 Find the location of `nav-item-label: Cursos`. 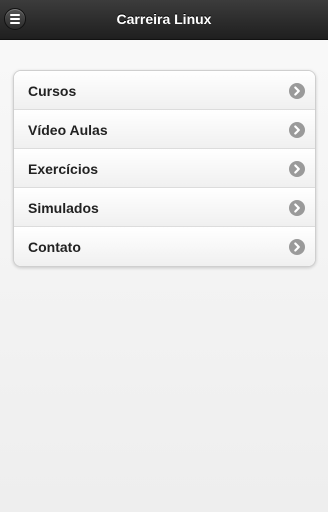

nav-item-label: Cursos is located at coordinates (52, 91).